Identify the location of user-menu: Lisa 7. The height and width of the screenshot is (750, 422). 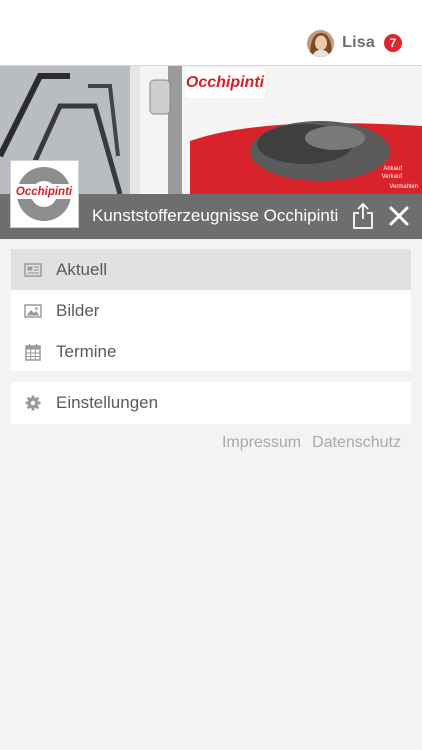
(354, 43).